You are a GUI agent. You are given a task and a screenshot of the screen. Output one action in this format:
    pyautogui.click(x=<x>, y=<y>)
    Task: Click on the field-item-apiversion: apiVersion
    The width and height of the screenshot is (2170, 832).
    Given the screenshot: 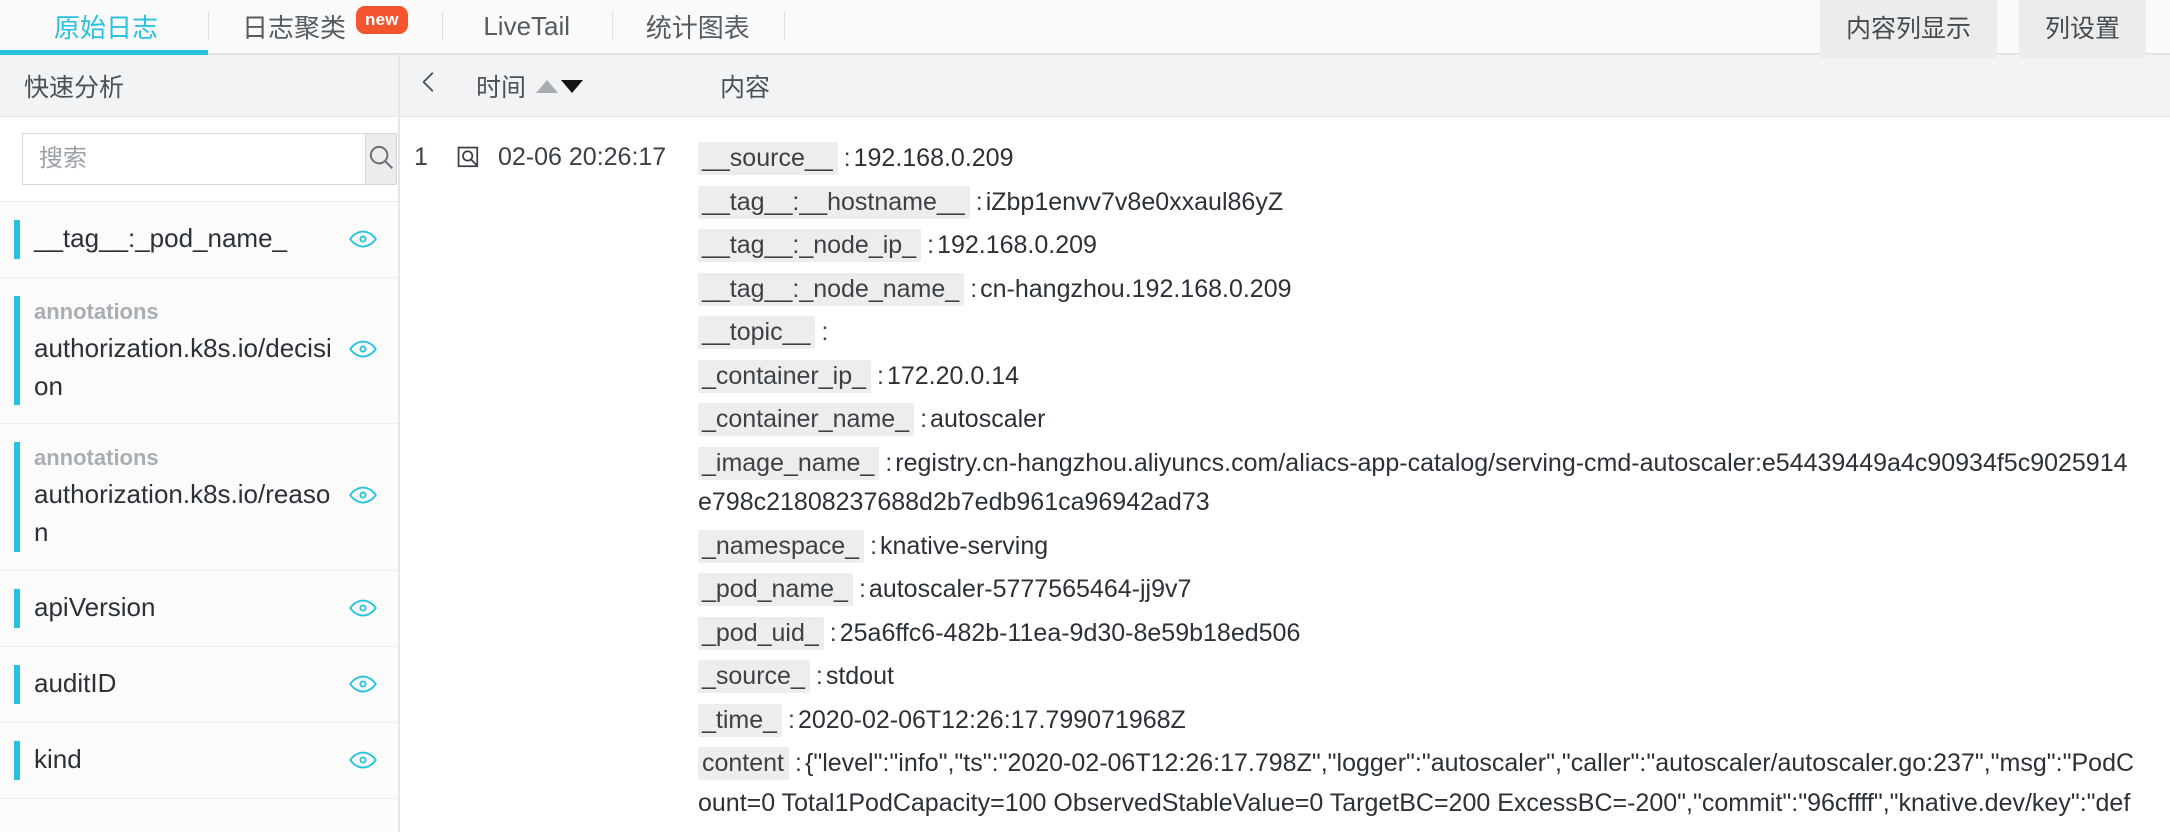 What is the action you would take?
    pyautogui.click(x=199, y=608)
    